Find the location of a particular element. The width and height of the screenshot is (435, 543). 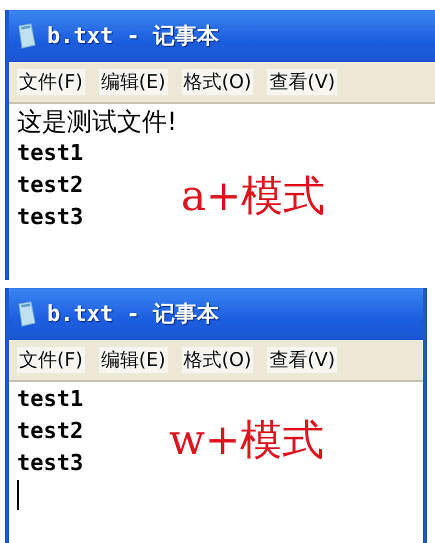

annotation-label: w+模式 is located at coordinates (246, 440).